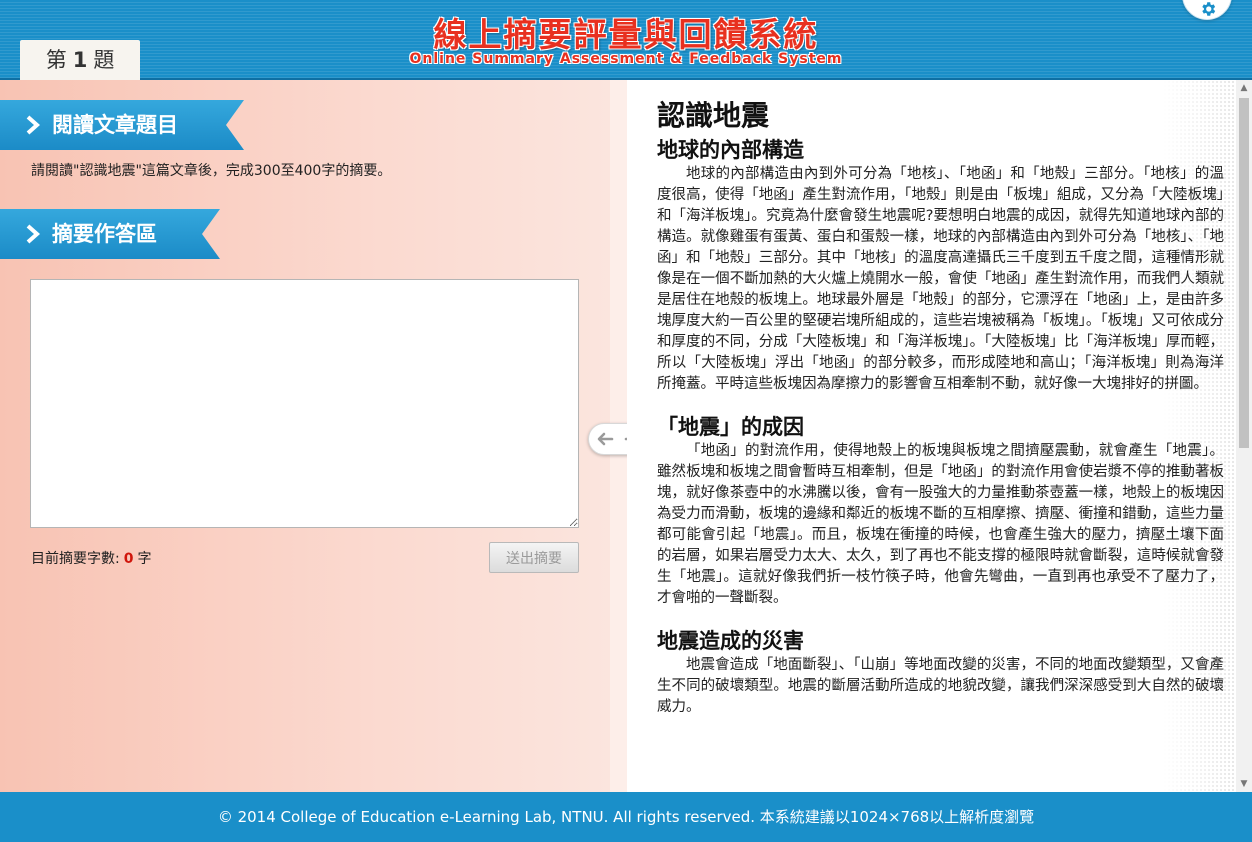 Image resolution: width=1252 pixels, height=842 pixels. Describe the element at coordinates (534, 557) in the screenshot. I see `submit-summary-button: 送出摘要` at that location.